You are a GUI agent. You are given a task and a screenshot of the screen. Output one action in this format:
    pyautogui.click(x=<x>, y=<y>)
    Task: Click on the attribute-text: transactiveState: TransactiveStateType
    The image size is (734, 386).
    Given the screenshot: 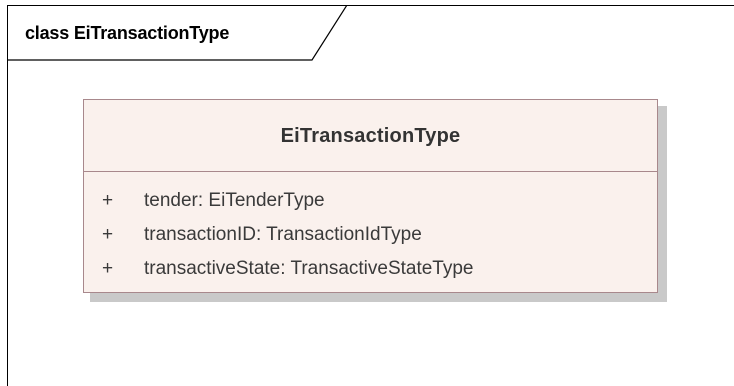 What is the action you would take?
    pyautogui.click(x=309, y=268)
    